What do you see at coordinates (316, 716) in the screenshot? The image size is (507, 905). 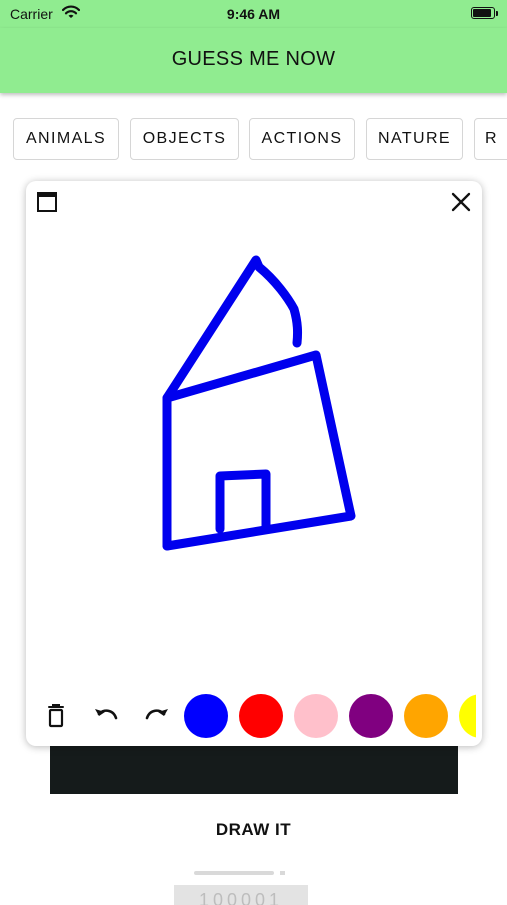 I see `color-swatch-pink` at bounding box center [316, 716].